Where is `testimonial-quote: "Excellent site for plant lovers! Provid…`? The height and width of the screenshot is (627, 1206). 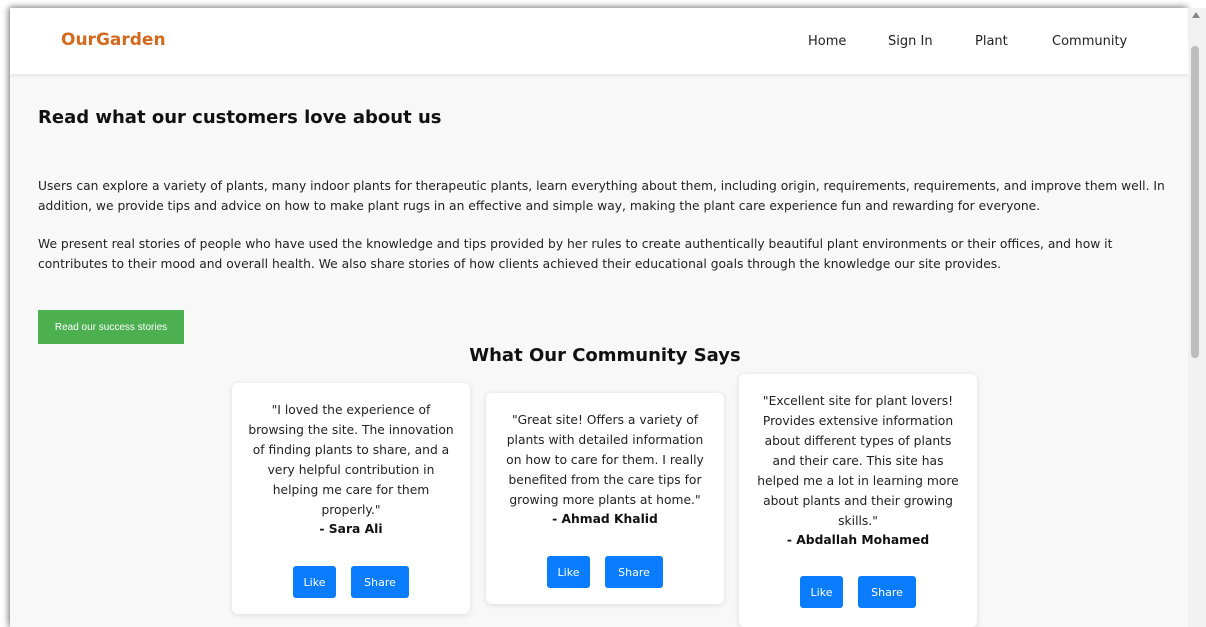
testimonial-quote: "Excellent site for plant lovers! Provid… is located at coordinates (858, 461).